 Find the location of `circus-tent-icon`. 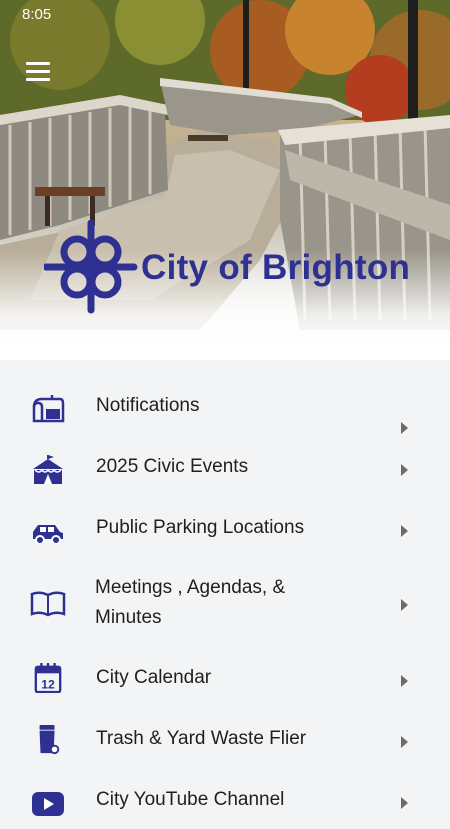

circus-tent-icon is located at coordinates (48, 469).